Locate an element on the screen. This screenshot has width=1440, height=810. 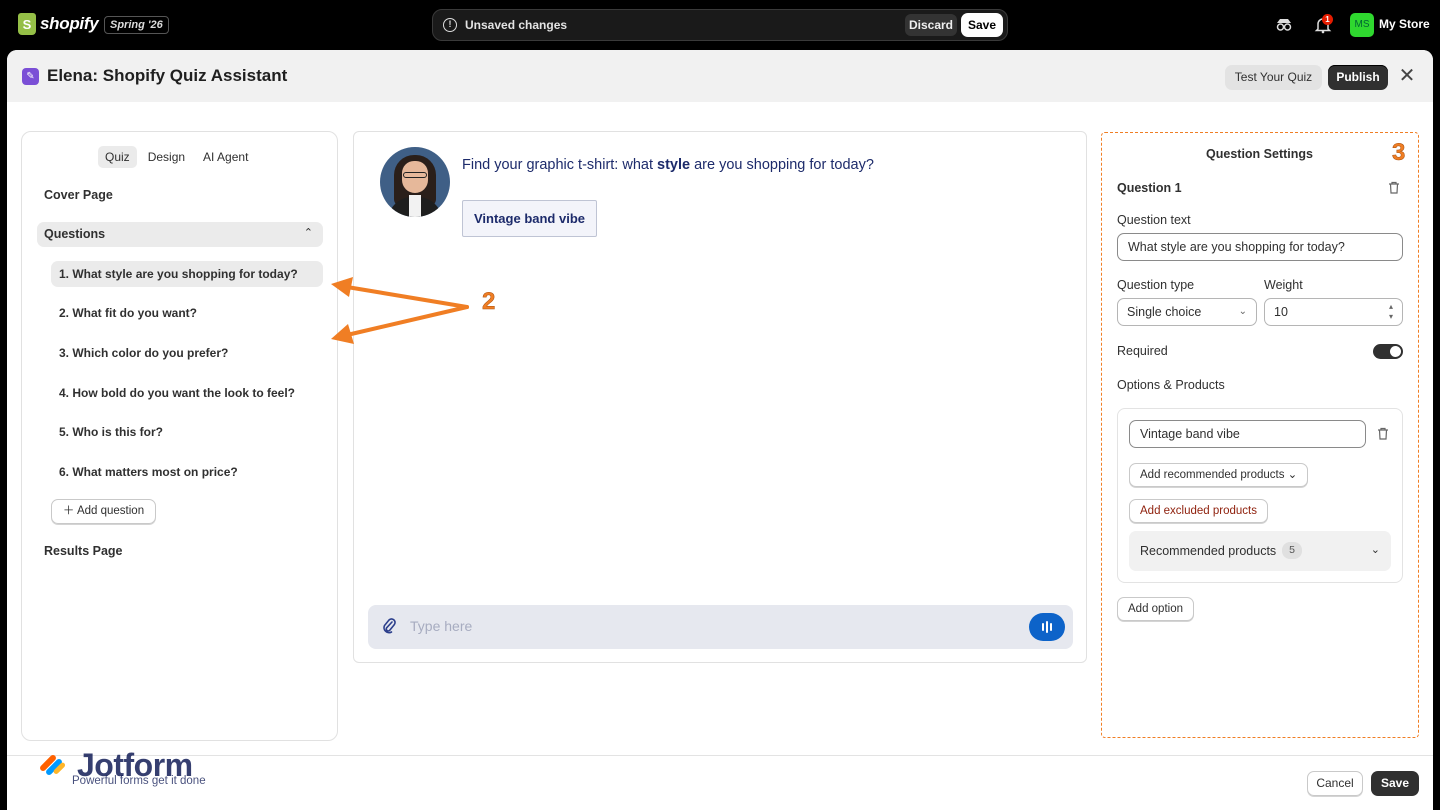
unsaved-changes-text: Unsaved changes is located at coordinates (516, 25).